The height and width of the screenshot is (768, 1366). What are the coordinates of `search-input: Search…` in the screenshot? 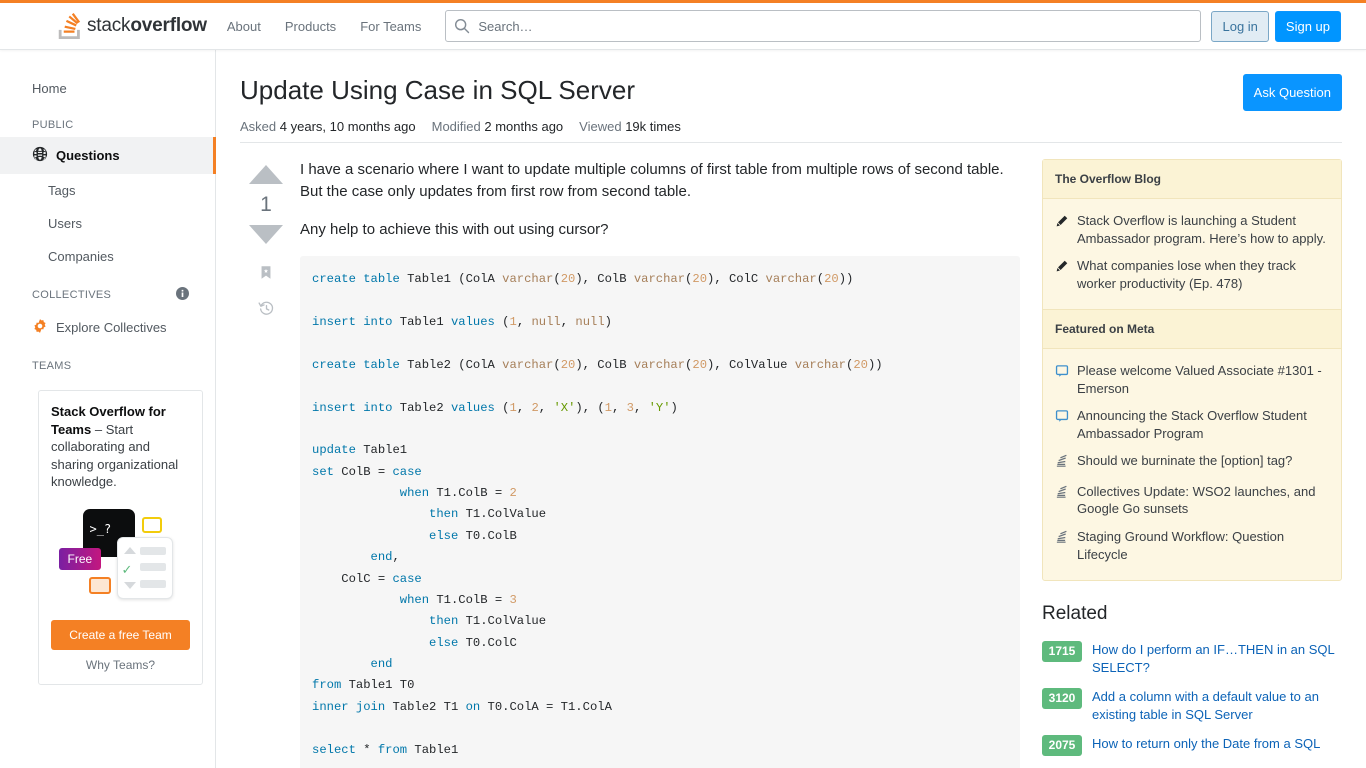 It's located at (823, 26).